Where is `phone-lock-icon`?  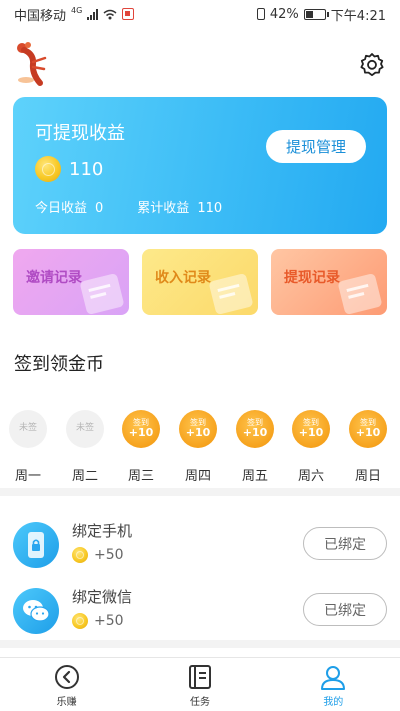 phone-lock-icon is located at coordinates (36, 545).